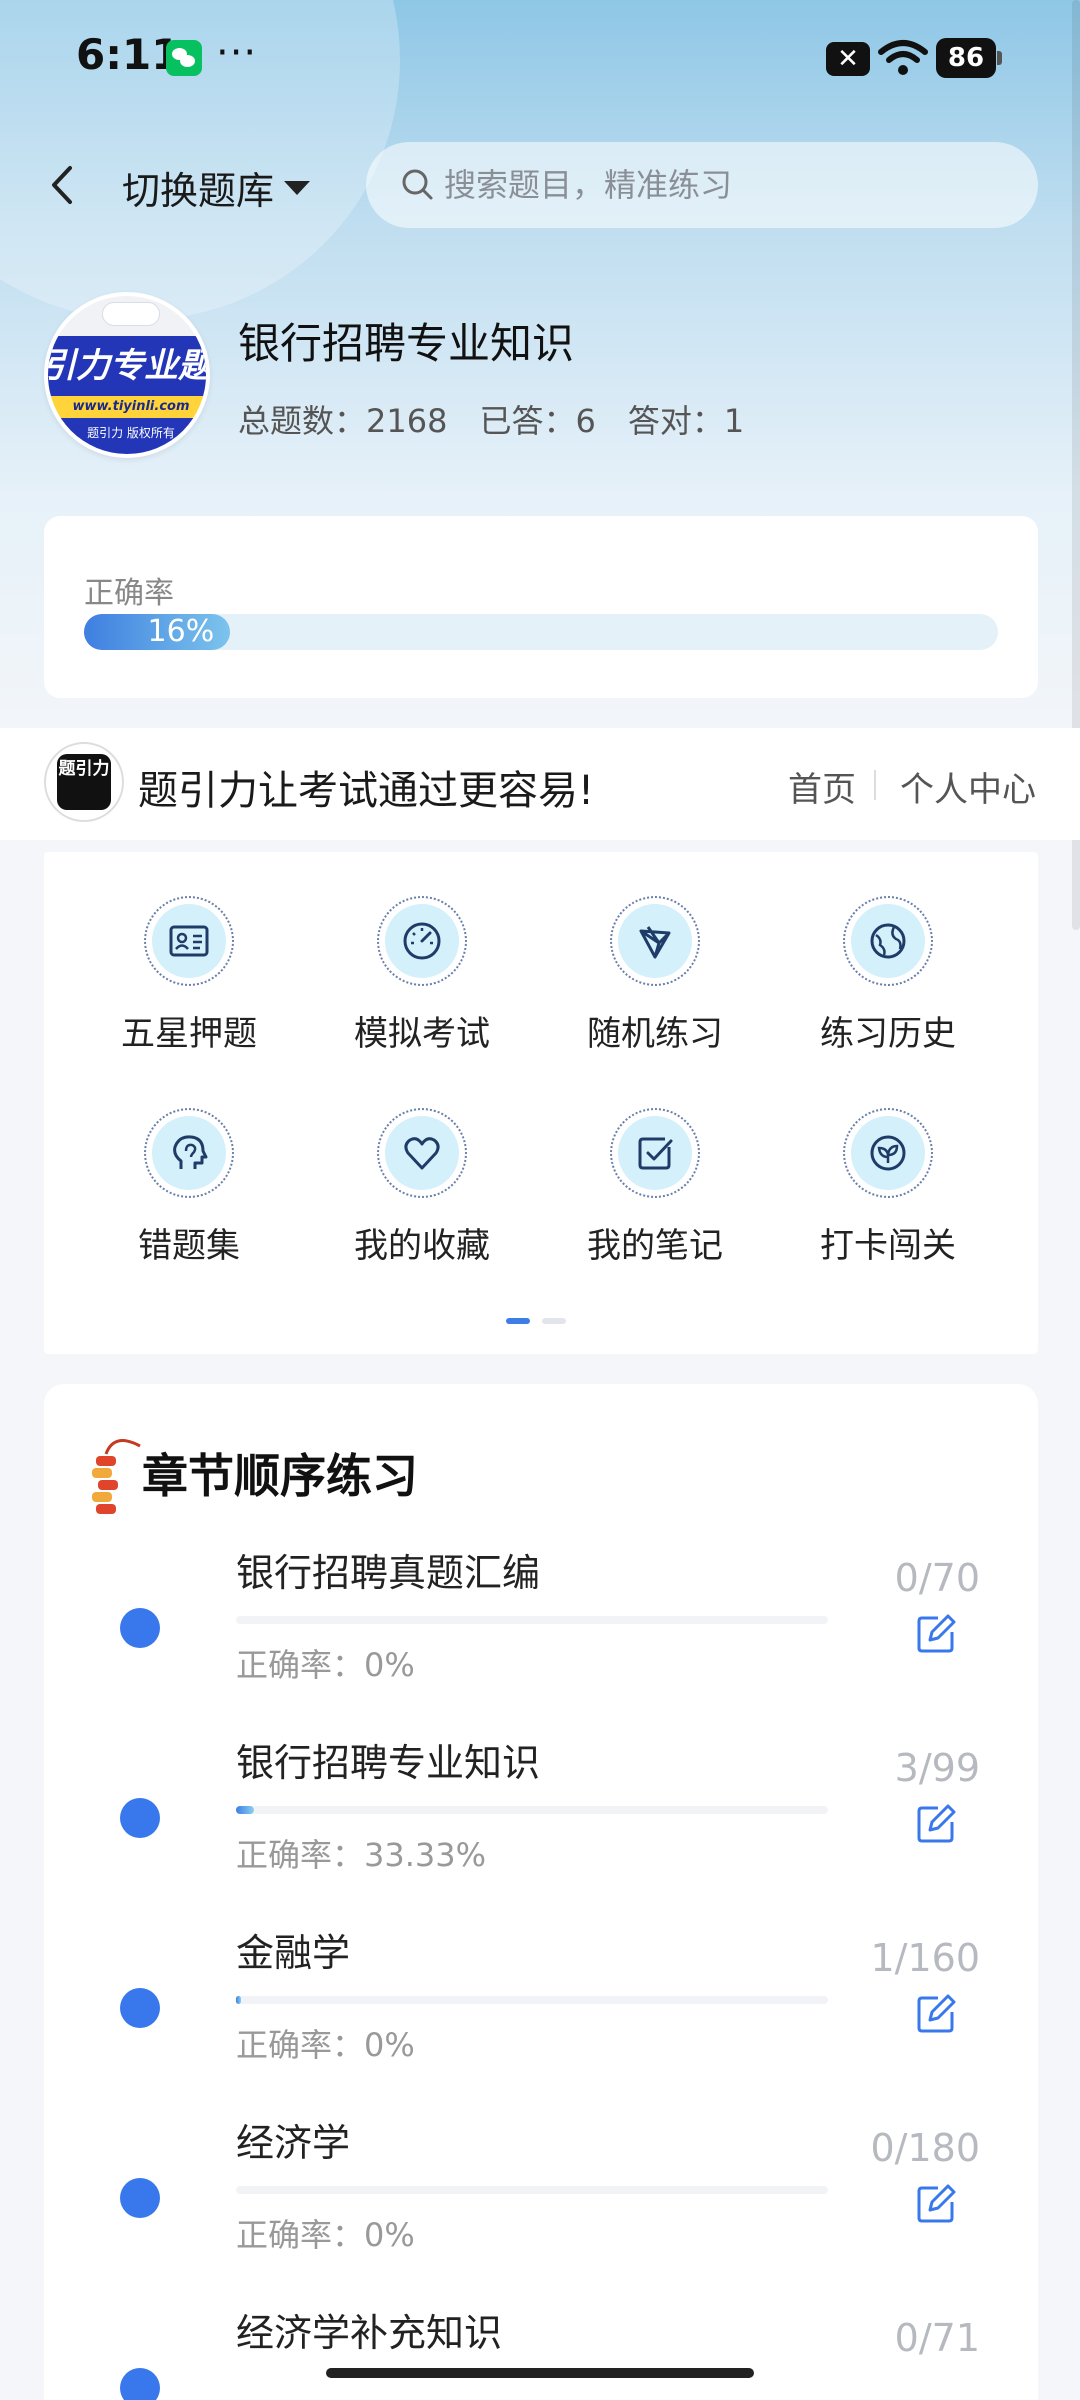 The image size is (1080, 2400). Describe the element at coordinates (540, 59) in the screenshot. I see `status-bar: 6:11 ··· ✕ 86` at that location.